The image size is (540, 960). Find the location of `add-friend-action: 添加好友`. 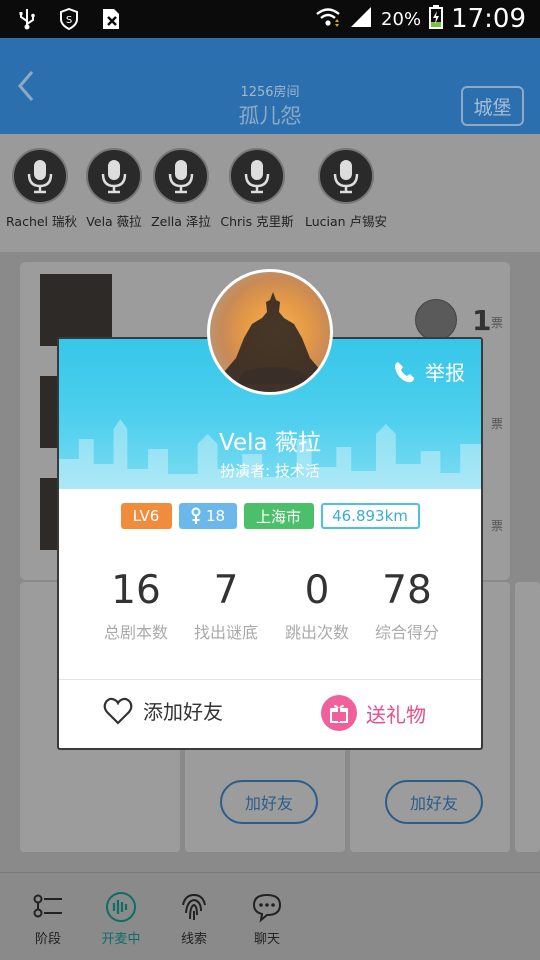

add-friend-action: 添加好友 is located at coordinates (163, 710).